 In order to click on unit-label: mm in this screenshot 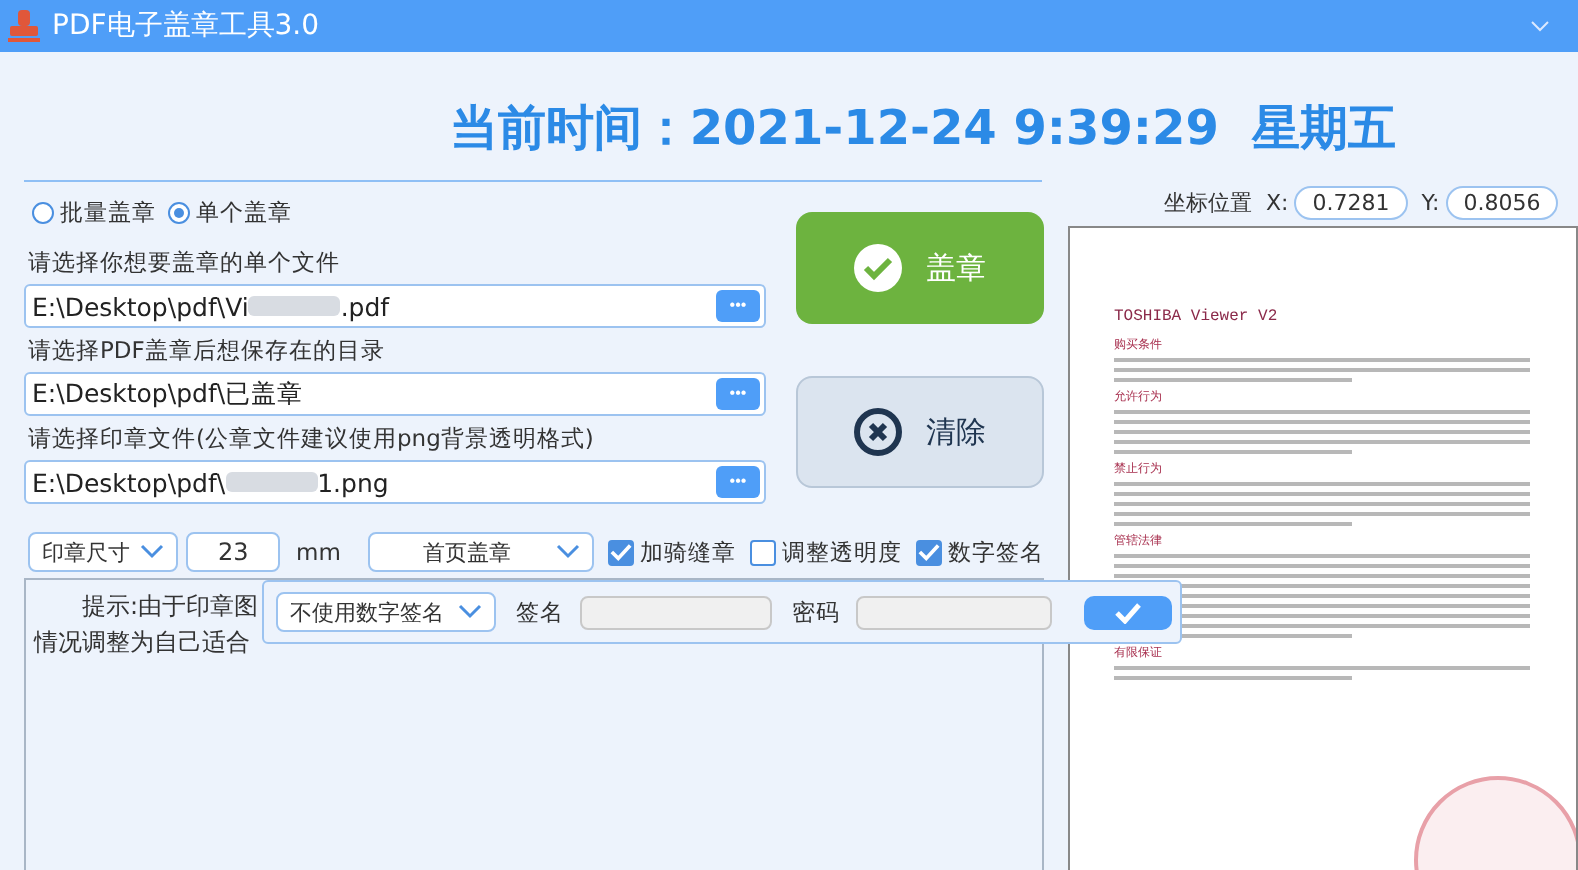, I will do `click(318, 552)`.